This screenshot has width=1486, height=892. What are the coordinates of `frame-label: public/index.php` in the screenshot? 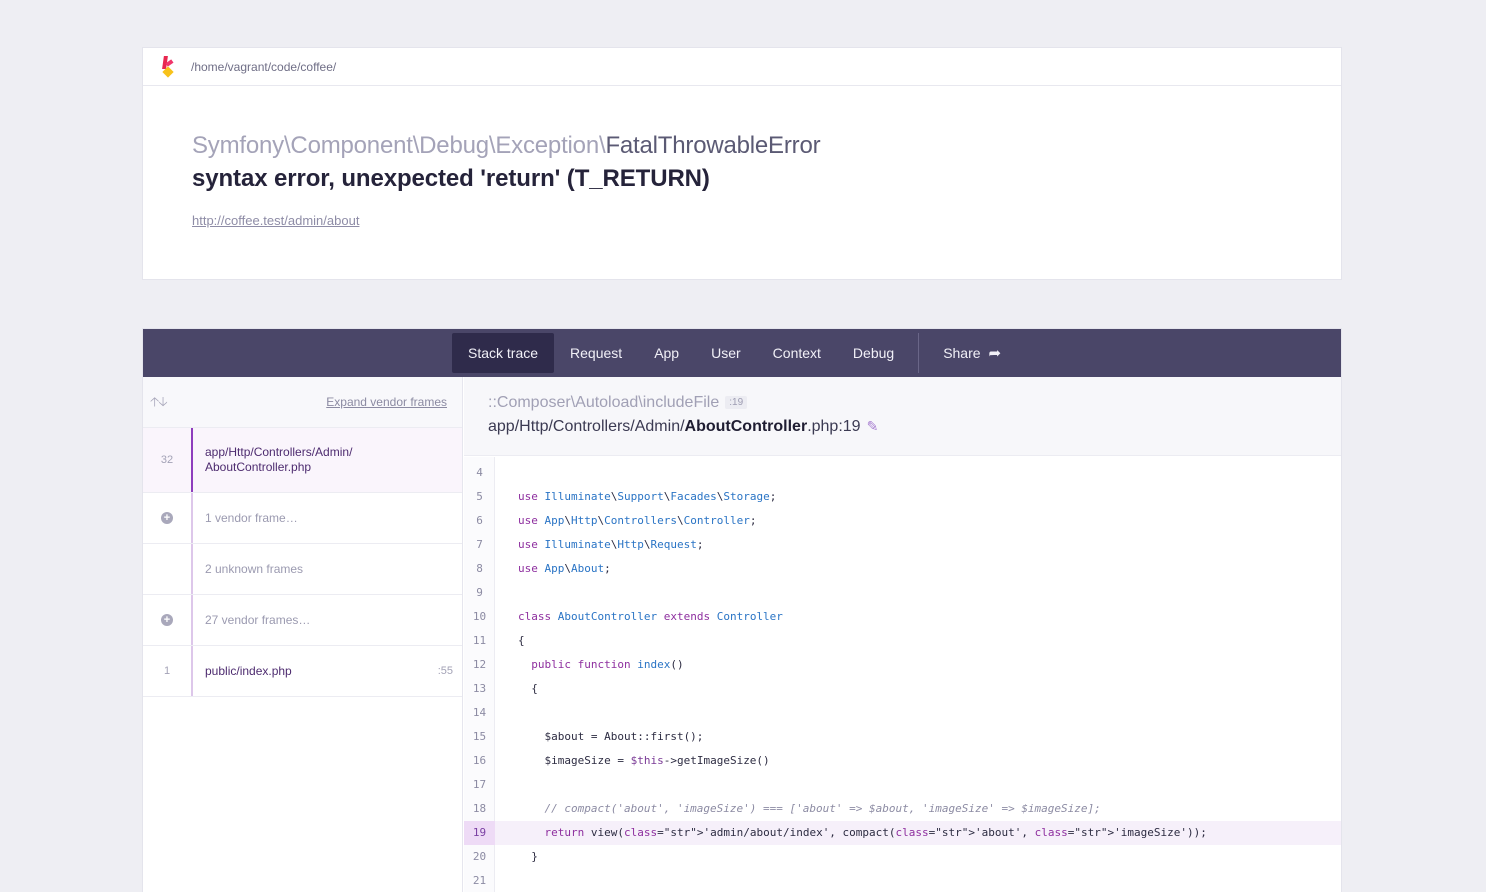 It's located at (248, 670).